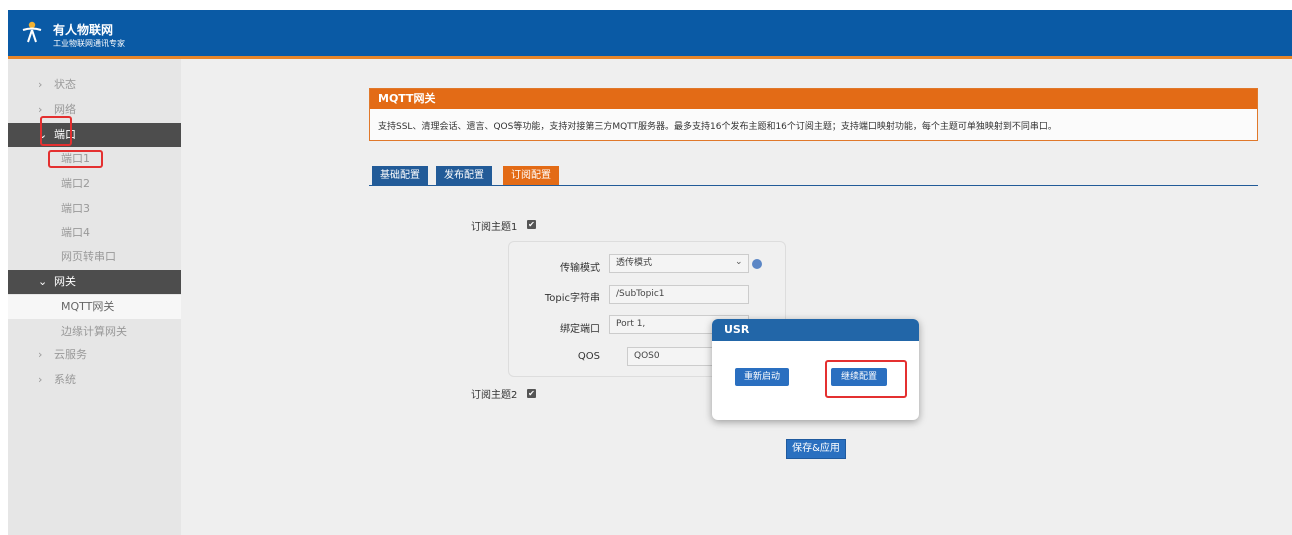  I want to click on sidebar-item-label: 网页转串口, so click(88, 256).